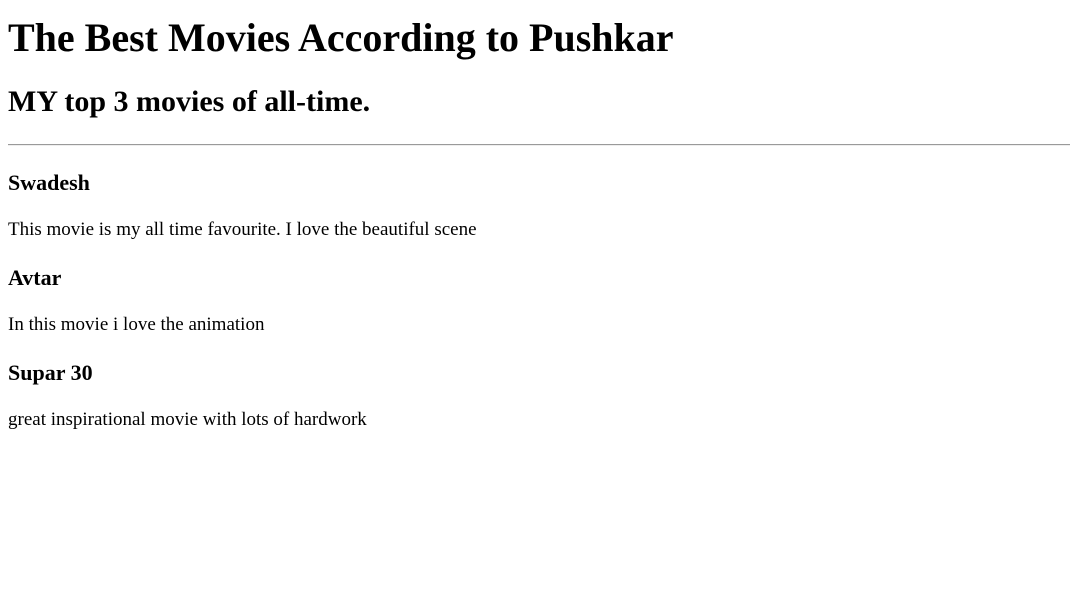  Describe the element at coordinates (50, 372) in the screenshot. I see `movie-title: Supar 30` at that location.